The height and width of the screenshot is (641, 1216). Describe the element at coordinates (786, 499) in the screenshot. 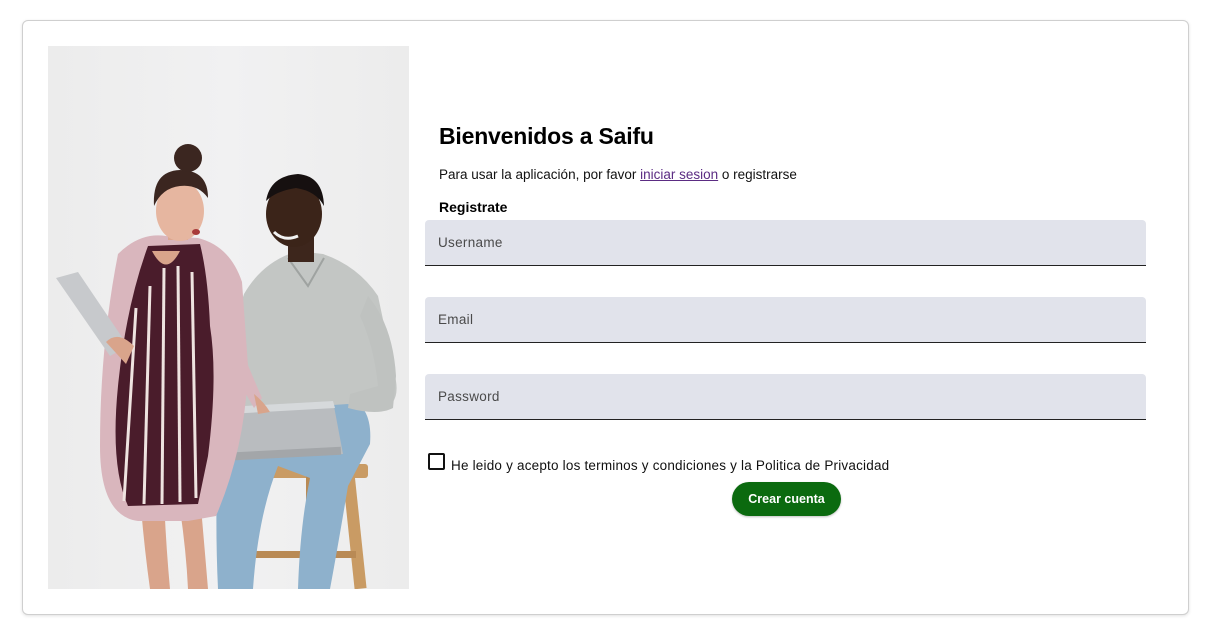

I see `create-account-button: Crear cuenta` at that location.